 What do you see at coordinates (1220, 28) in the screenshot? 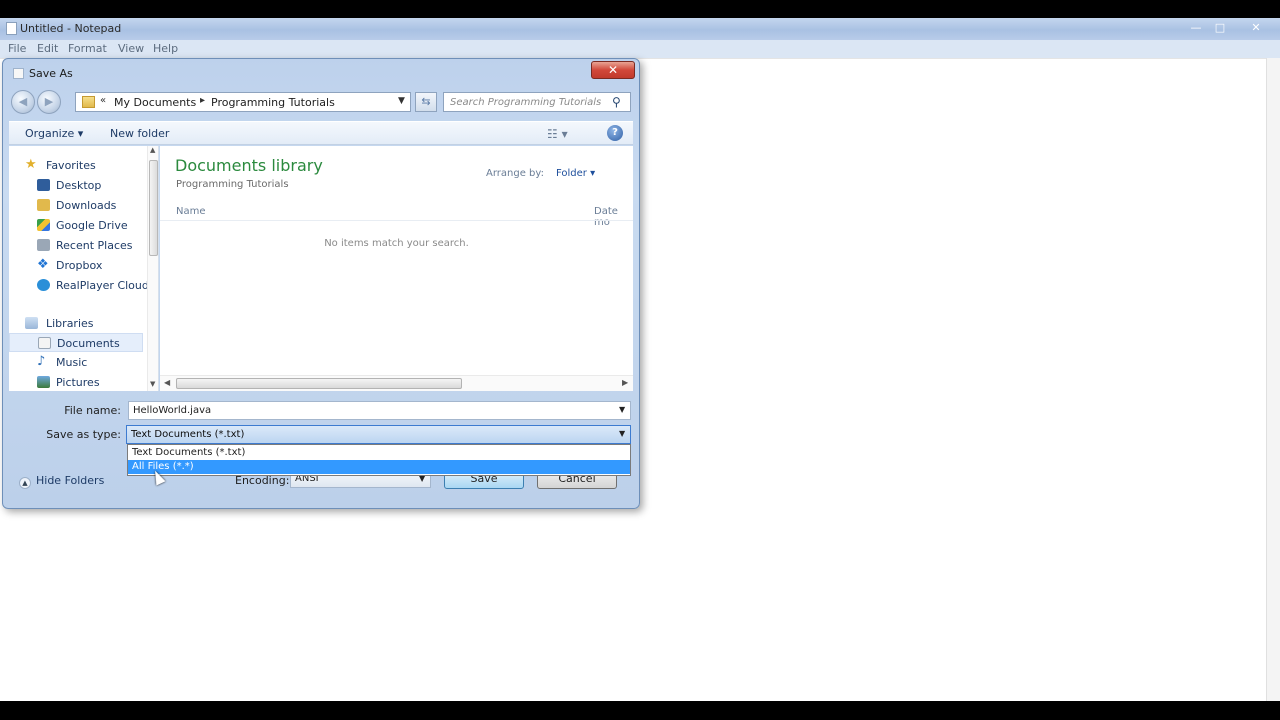
I see `maximize-icon: □` at bounding box center [1220, 28].